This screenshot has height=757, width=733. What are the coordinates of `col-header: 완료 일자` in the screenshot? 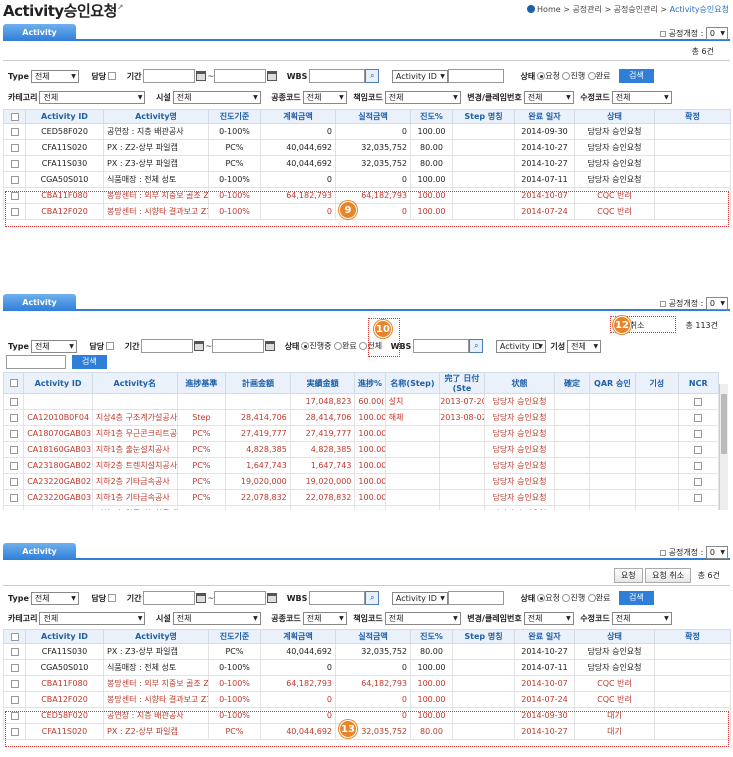 It's located at (544, 636).